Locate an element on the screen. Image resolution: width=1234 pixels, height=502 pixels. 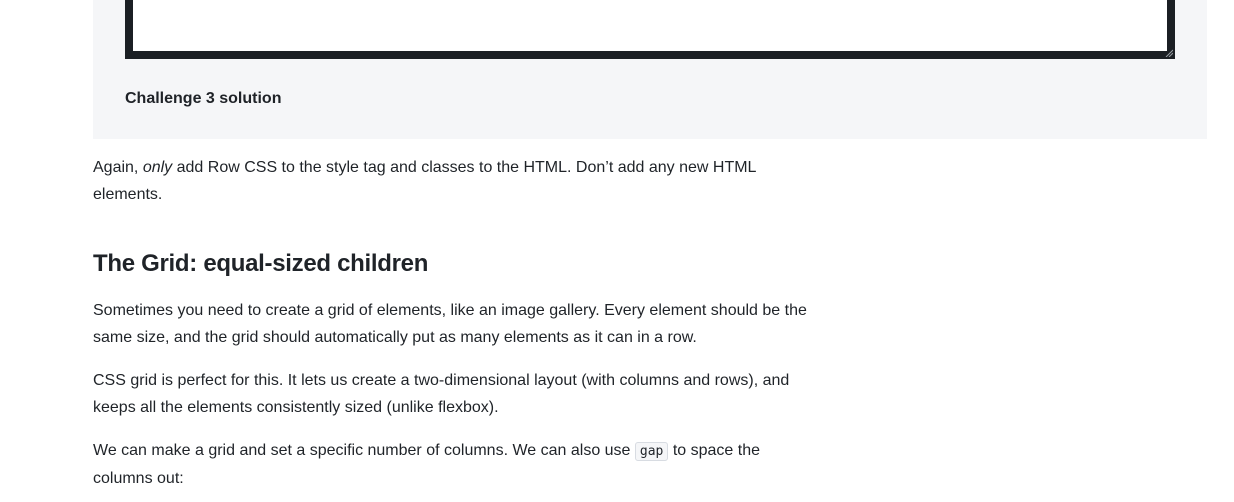
challenge-solution-toggle: Challenge 3 solution is located at coordinates (203, 99).